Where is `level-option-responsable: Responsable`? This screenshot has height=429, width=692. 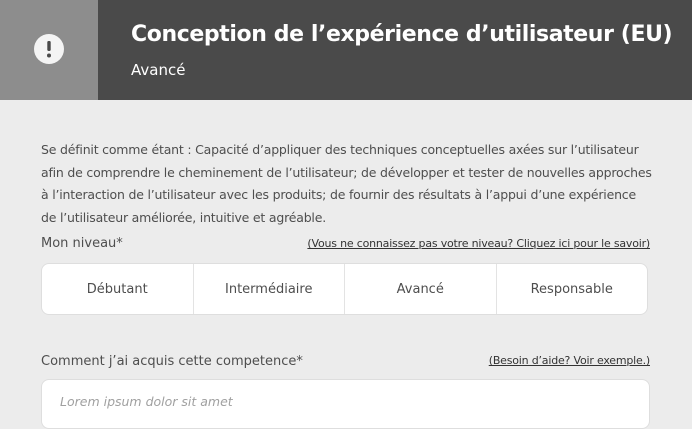 level-option-responsable: Responsable is located at coordinates (572, 289).